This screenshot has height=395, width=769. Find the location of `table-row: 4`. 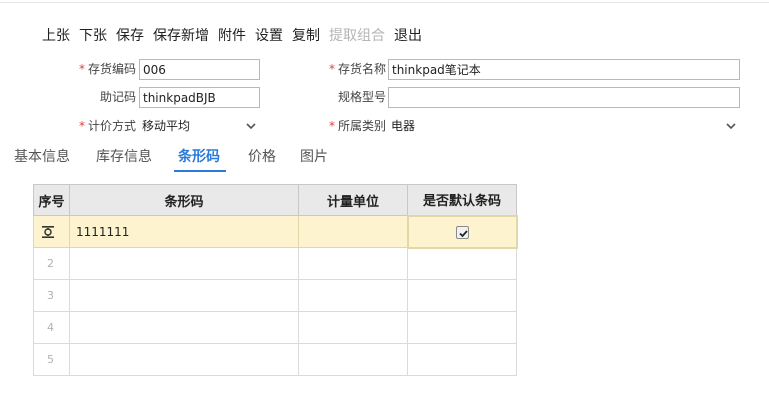

table-row: 4 is located at coordinates (275, 327).